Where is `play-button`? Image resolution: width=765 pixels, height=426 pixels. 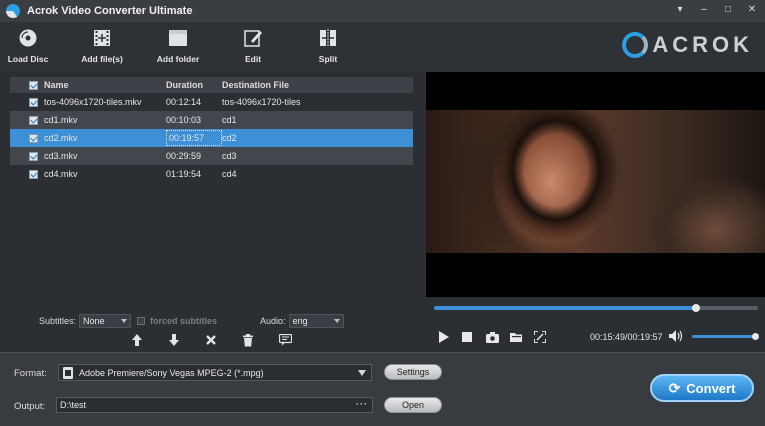
play-button is located at coordinates (443, 337).